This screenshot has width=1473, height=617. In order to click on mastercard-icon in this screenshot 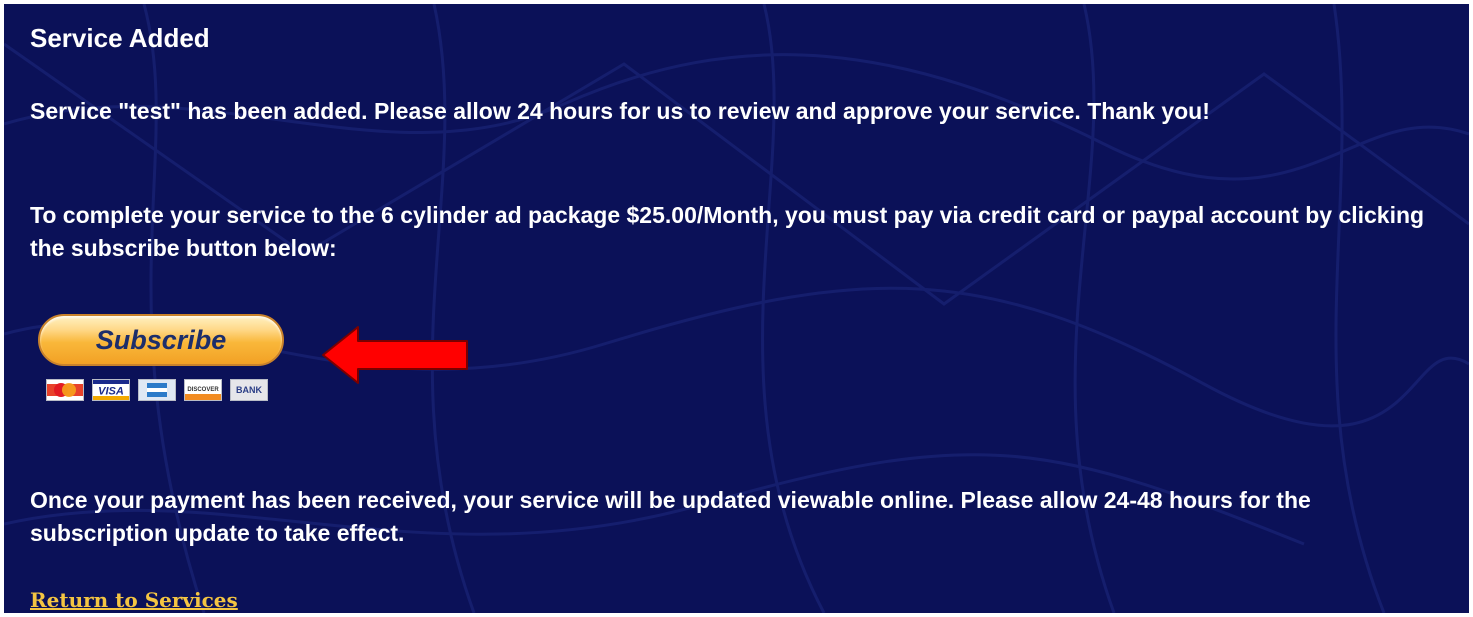, I will do `click(65, 390)`.